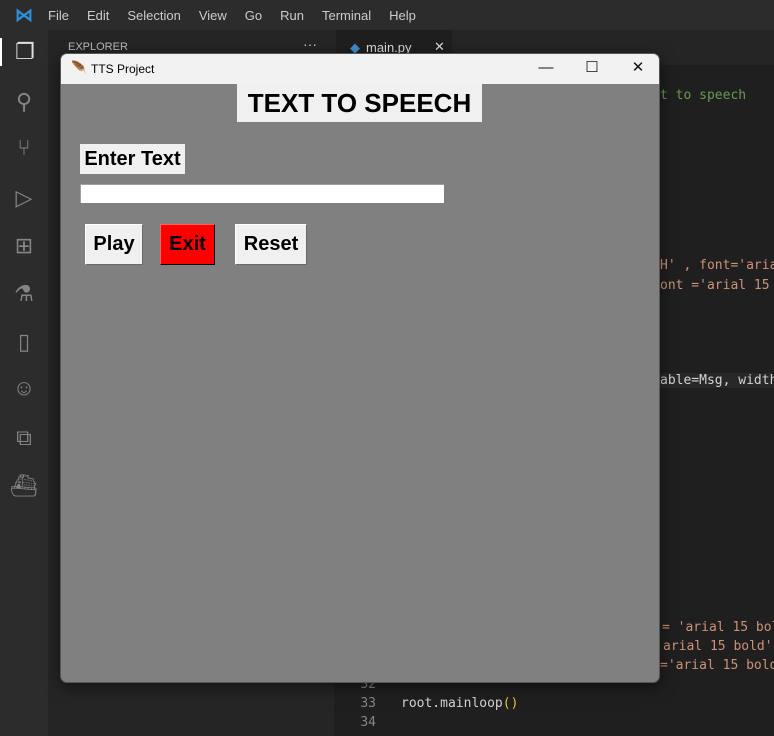 The height and width of the screenshot is (736, 774). What do you see at coordinates (132, 159) in the screenshot?
I see `enter-text-label: Enter Text` at bounding box center [132, 159].